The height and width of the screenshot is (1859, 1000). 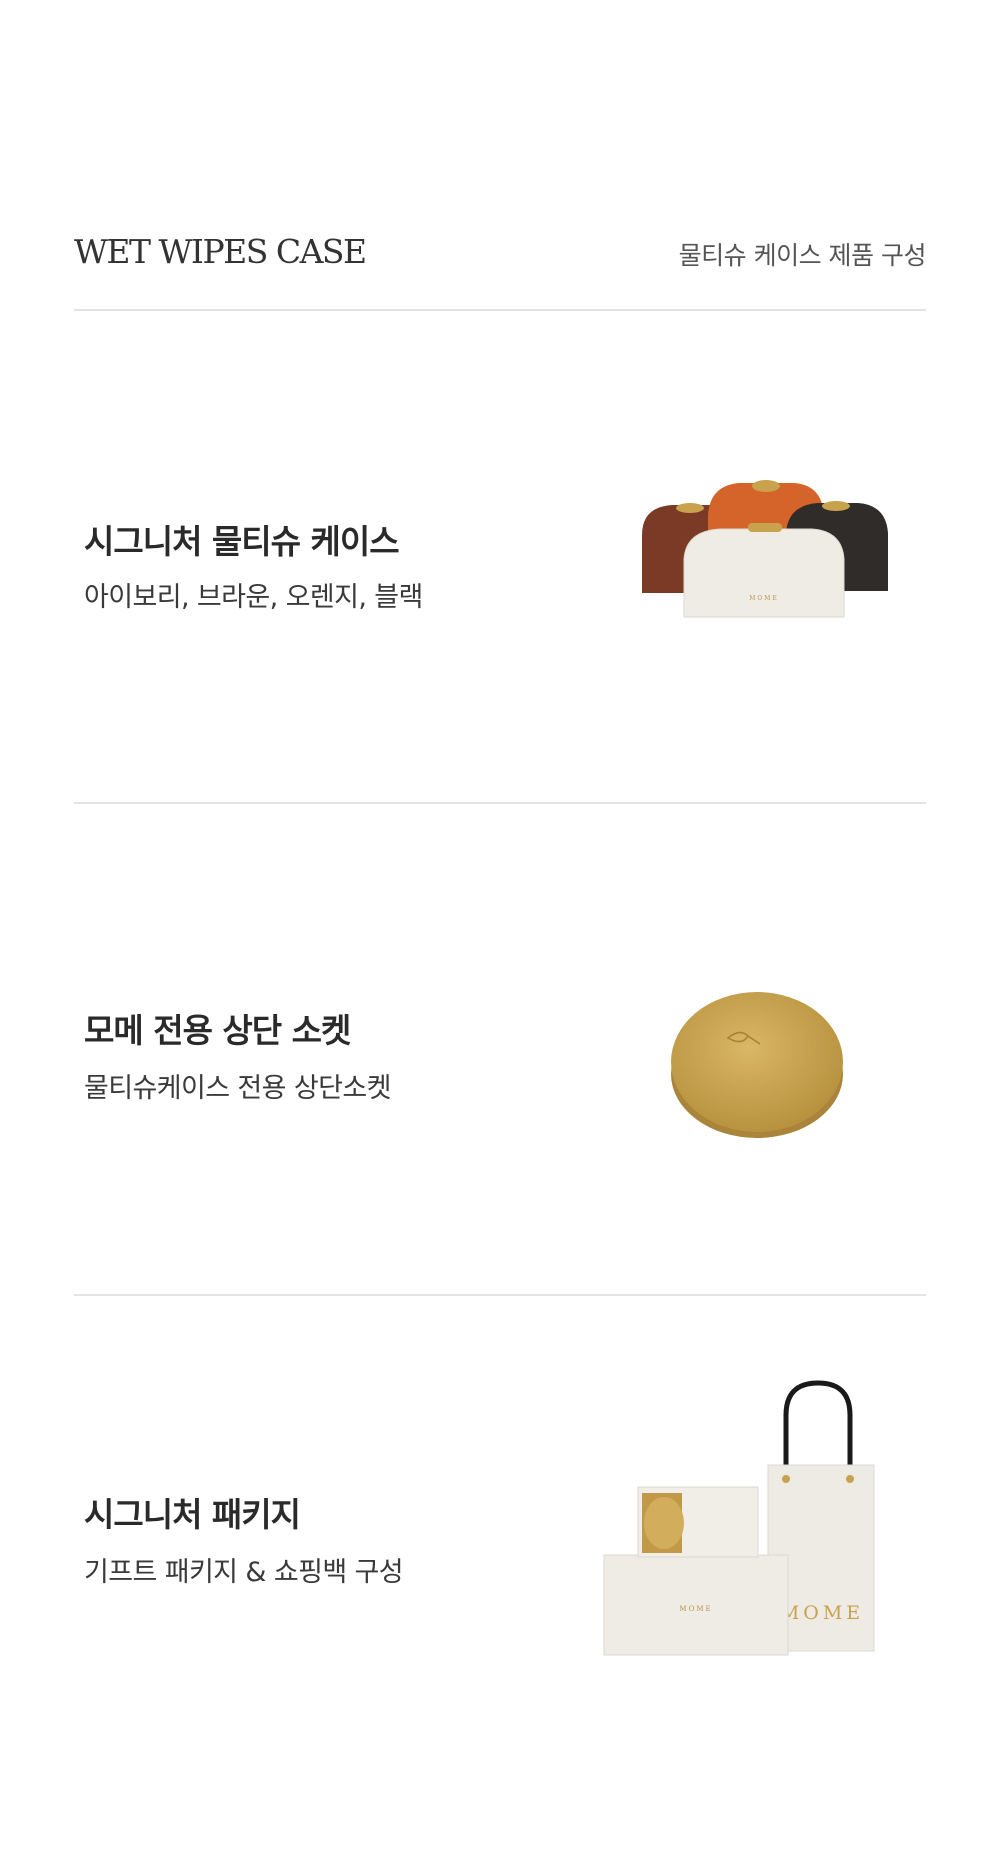 I want to click on wet-wipes-cases-image: MOME, so click(x=765, y=549).